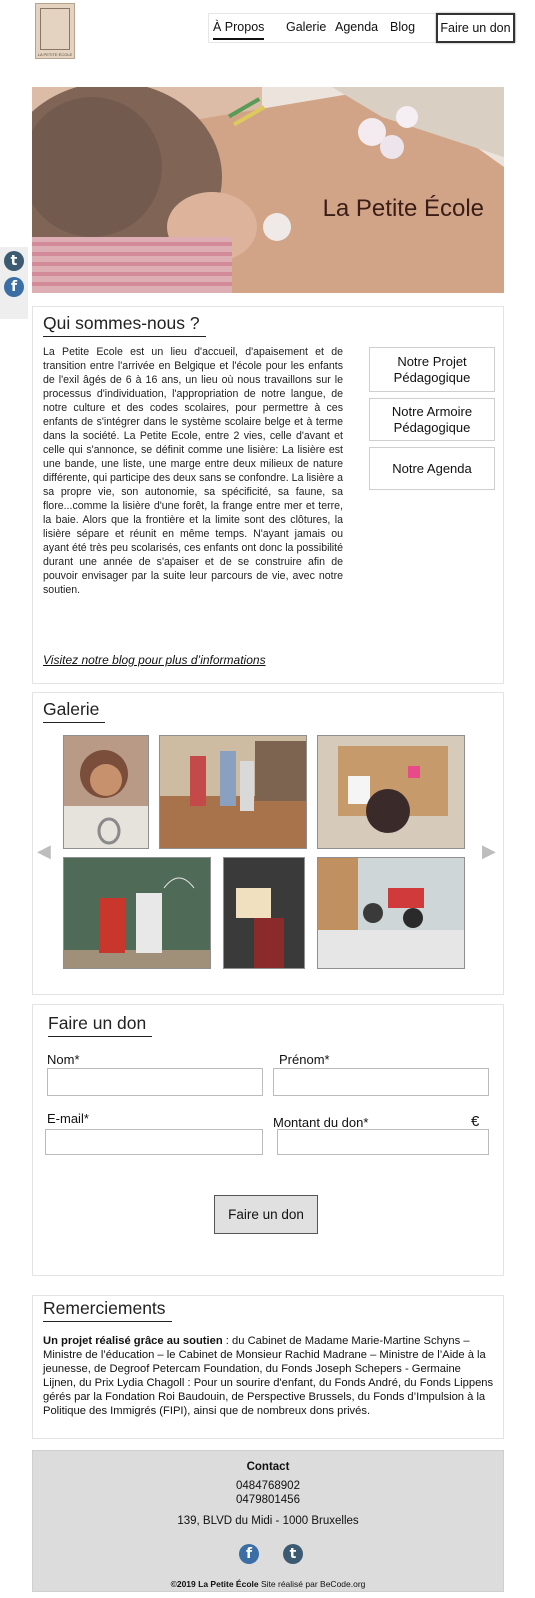  What do you see at coordinates (55, 54) in the screenshot?
I see `logo-caption: LA PETITE ÉCOLE` at bounding box center [55, 54].